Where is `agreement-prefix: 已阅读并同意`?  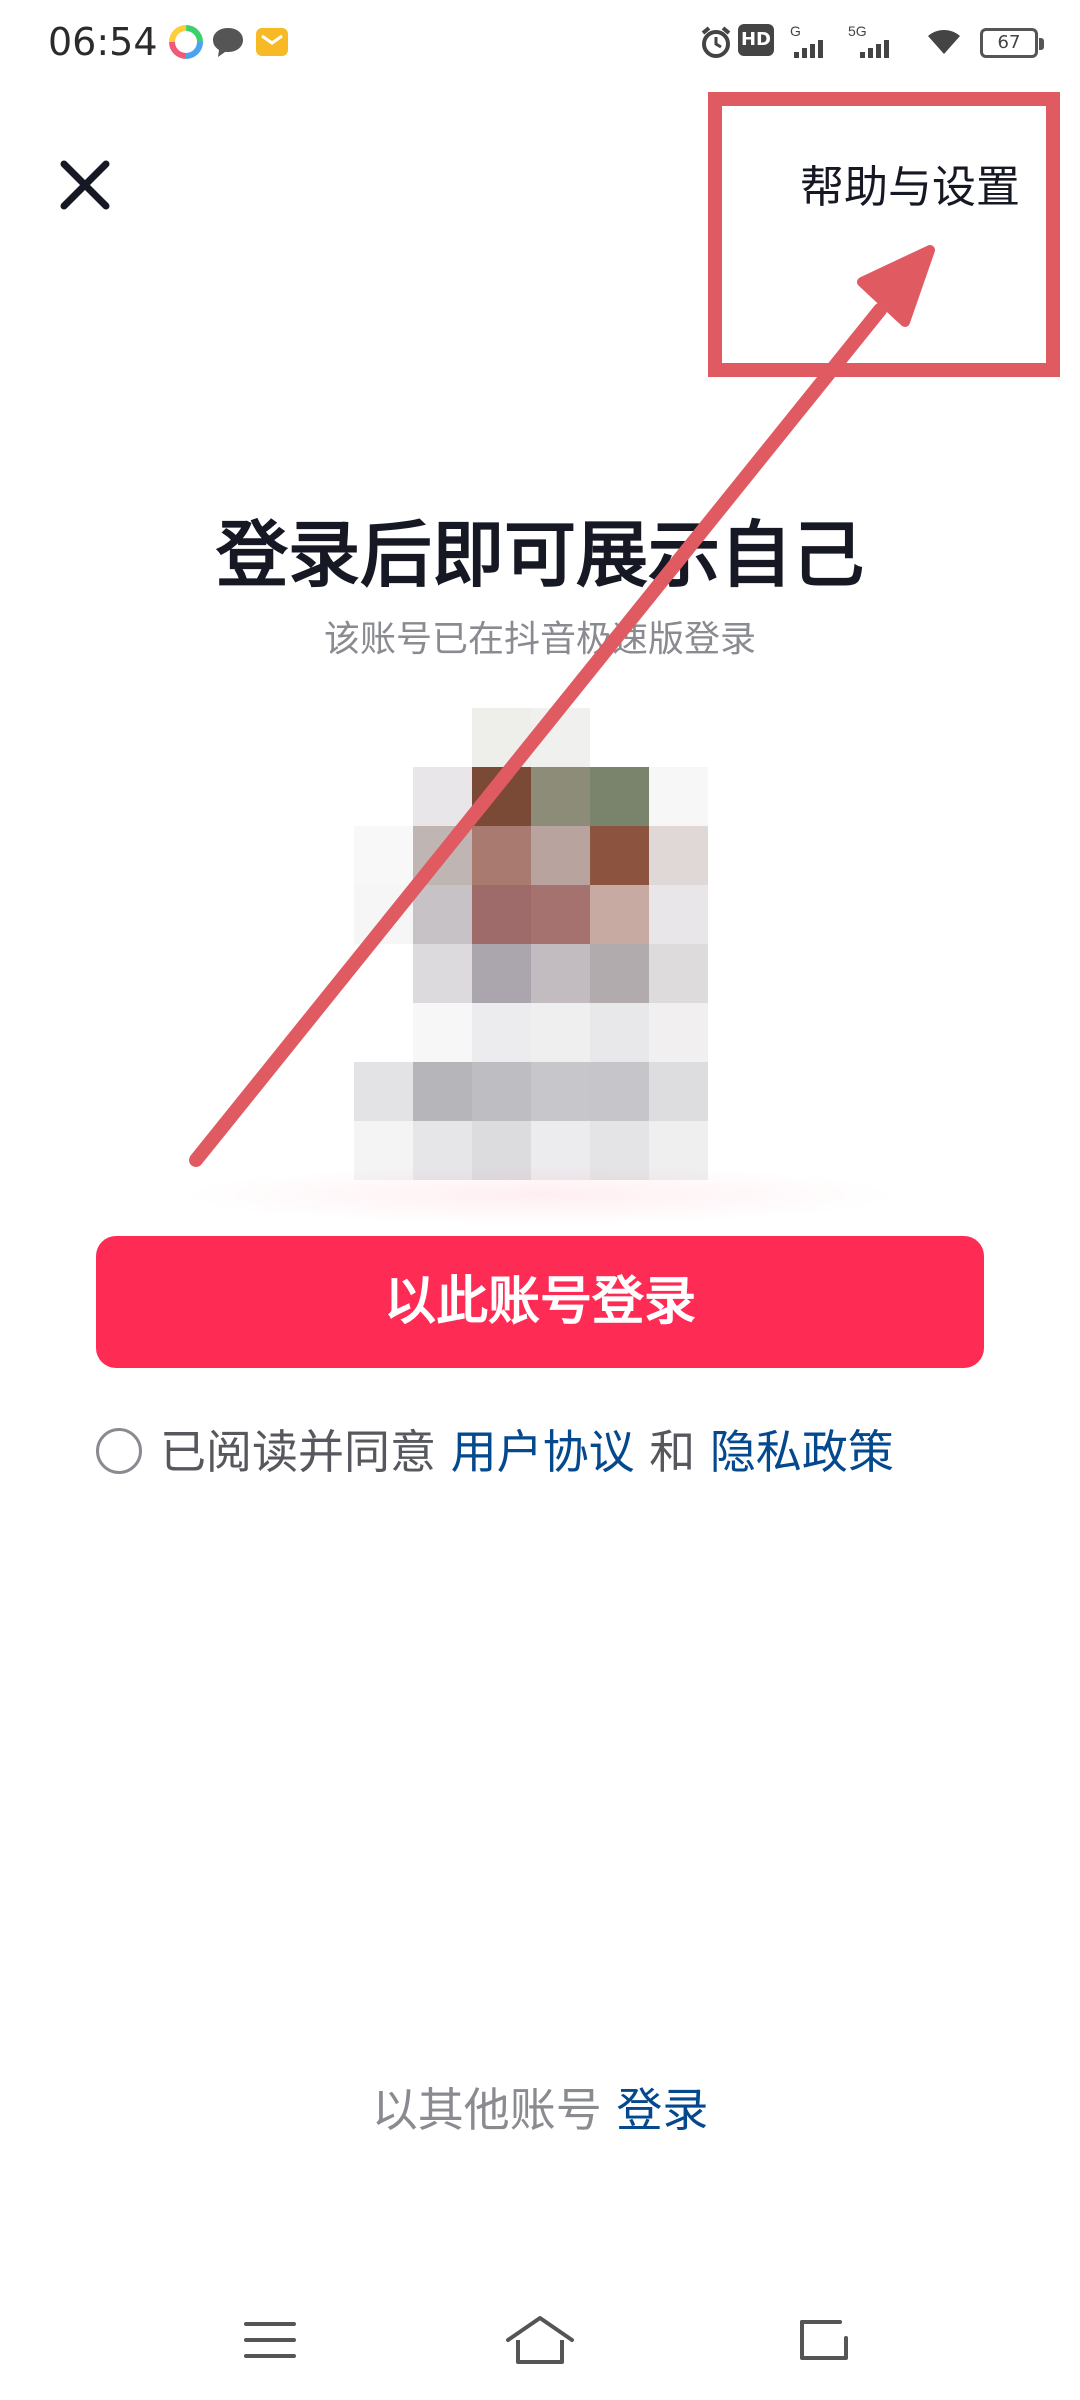 agreement-prefix: 已阅读并同意 is located at coordinates (298, 1452).